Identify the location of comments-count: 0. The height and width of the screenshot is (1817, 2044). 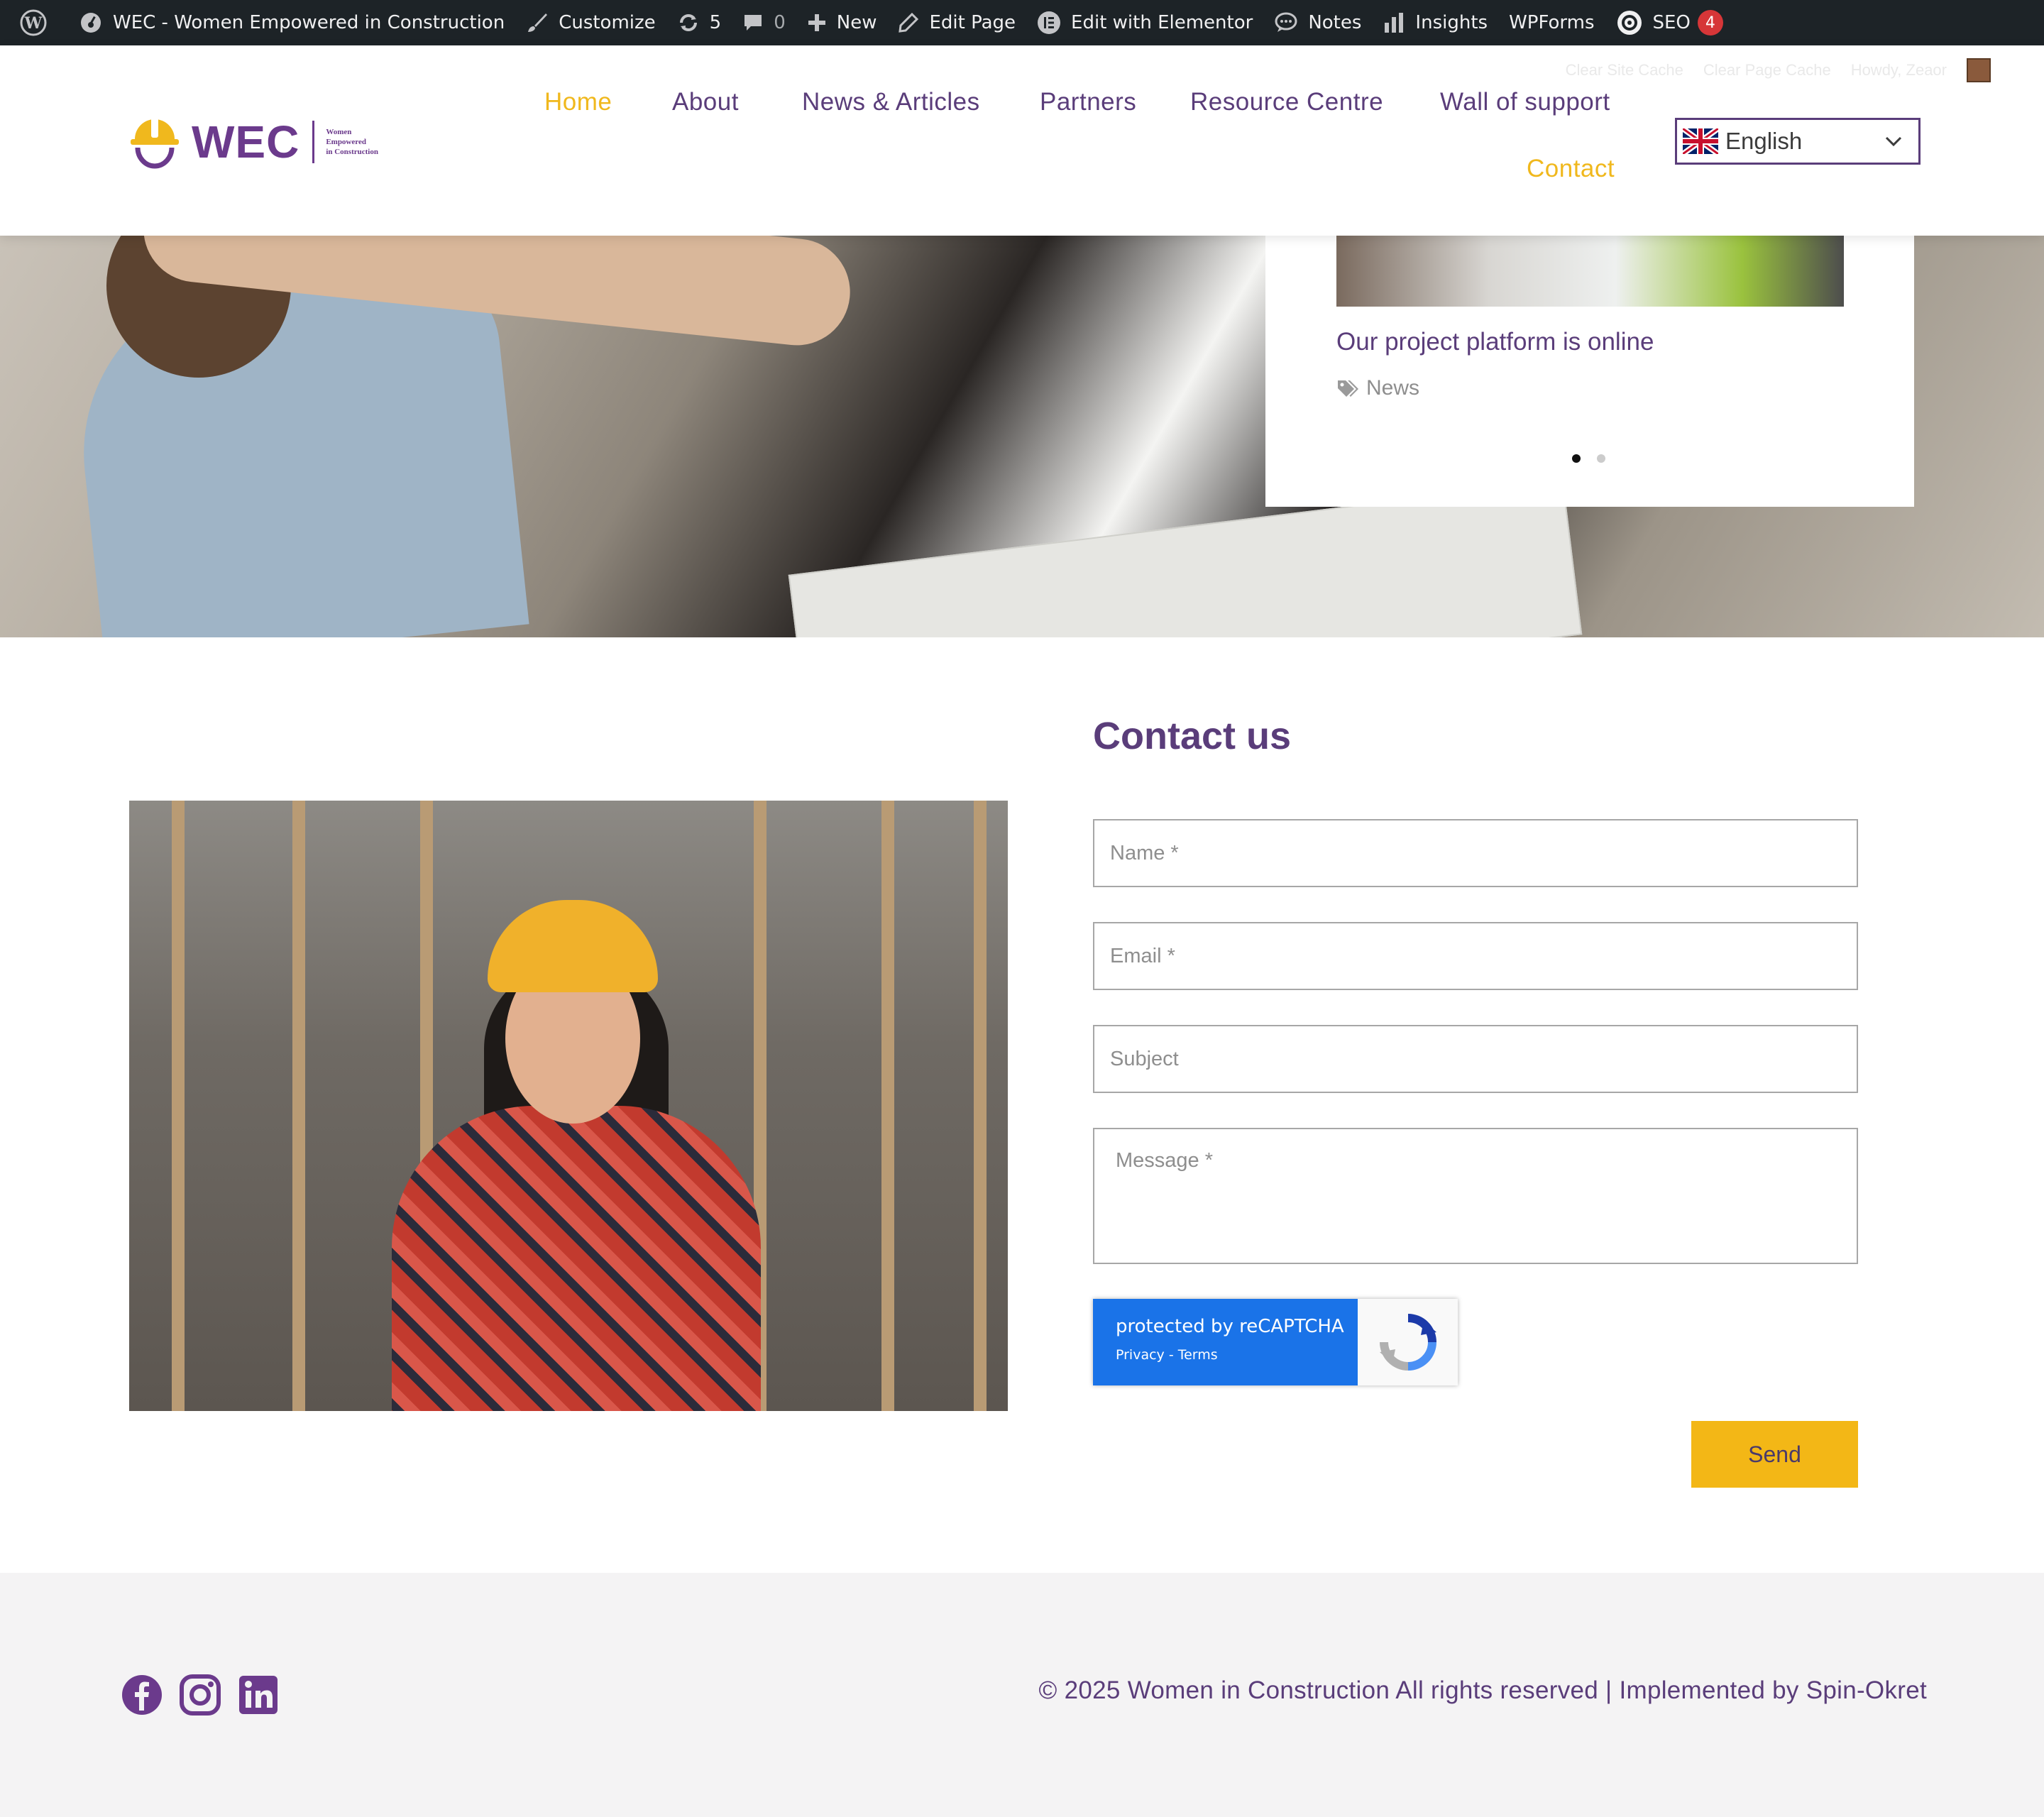
(780, 22).